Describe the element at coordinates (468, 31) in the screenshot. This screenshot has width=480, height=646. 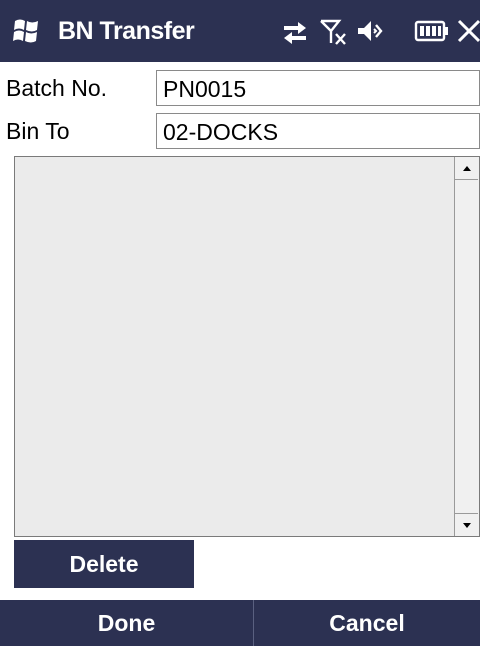
I see `close-icon` at that location.